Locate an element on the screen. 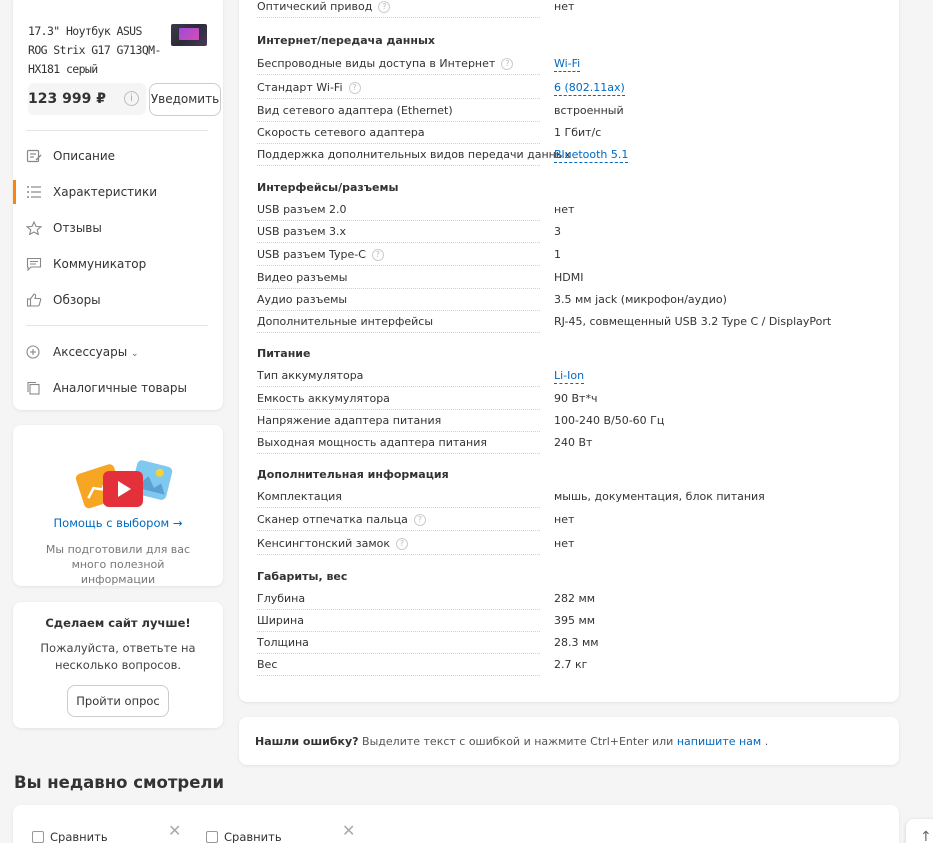 The height and width of the screenshot is (843, 933). spec-value: 3 is located at coordinates (557, 231).